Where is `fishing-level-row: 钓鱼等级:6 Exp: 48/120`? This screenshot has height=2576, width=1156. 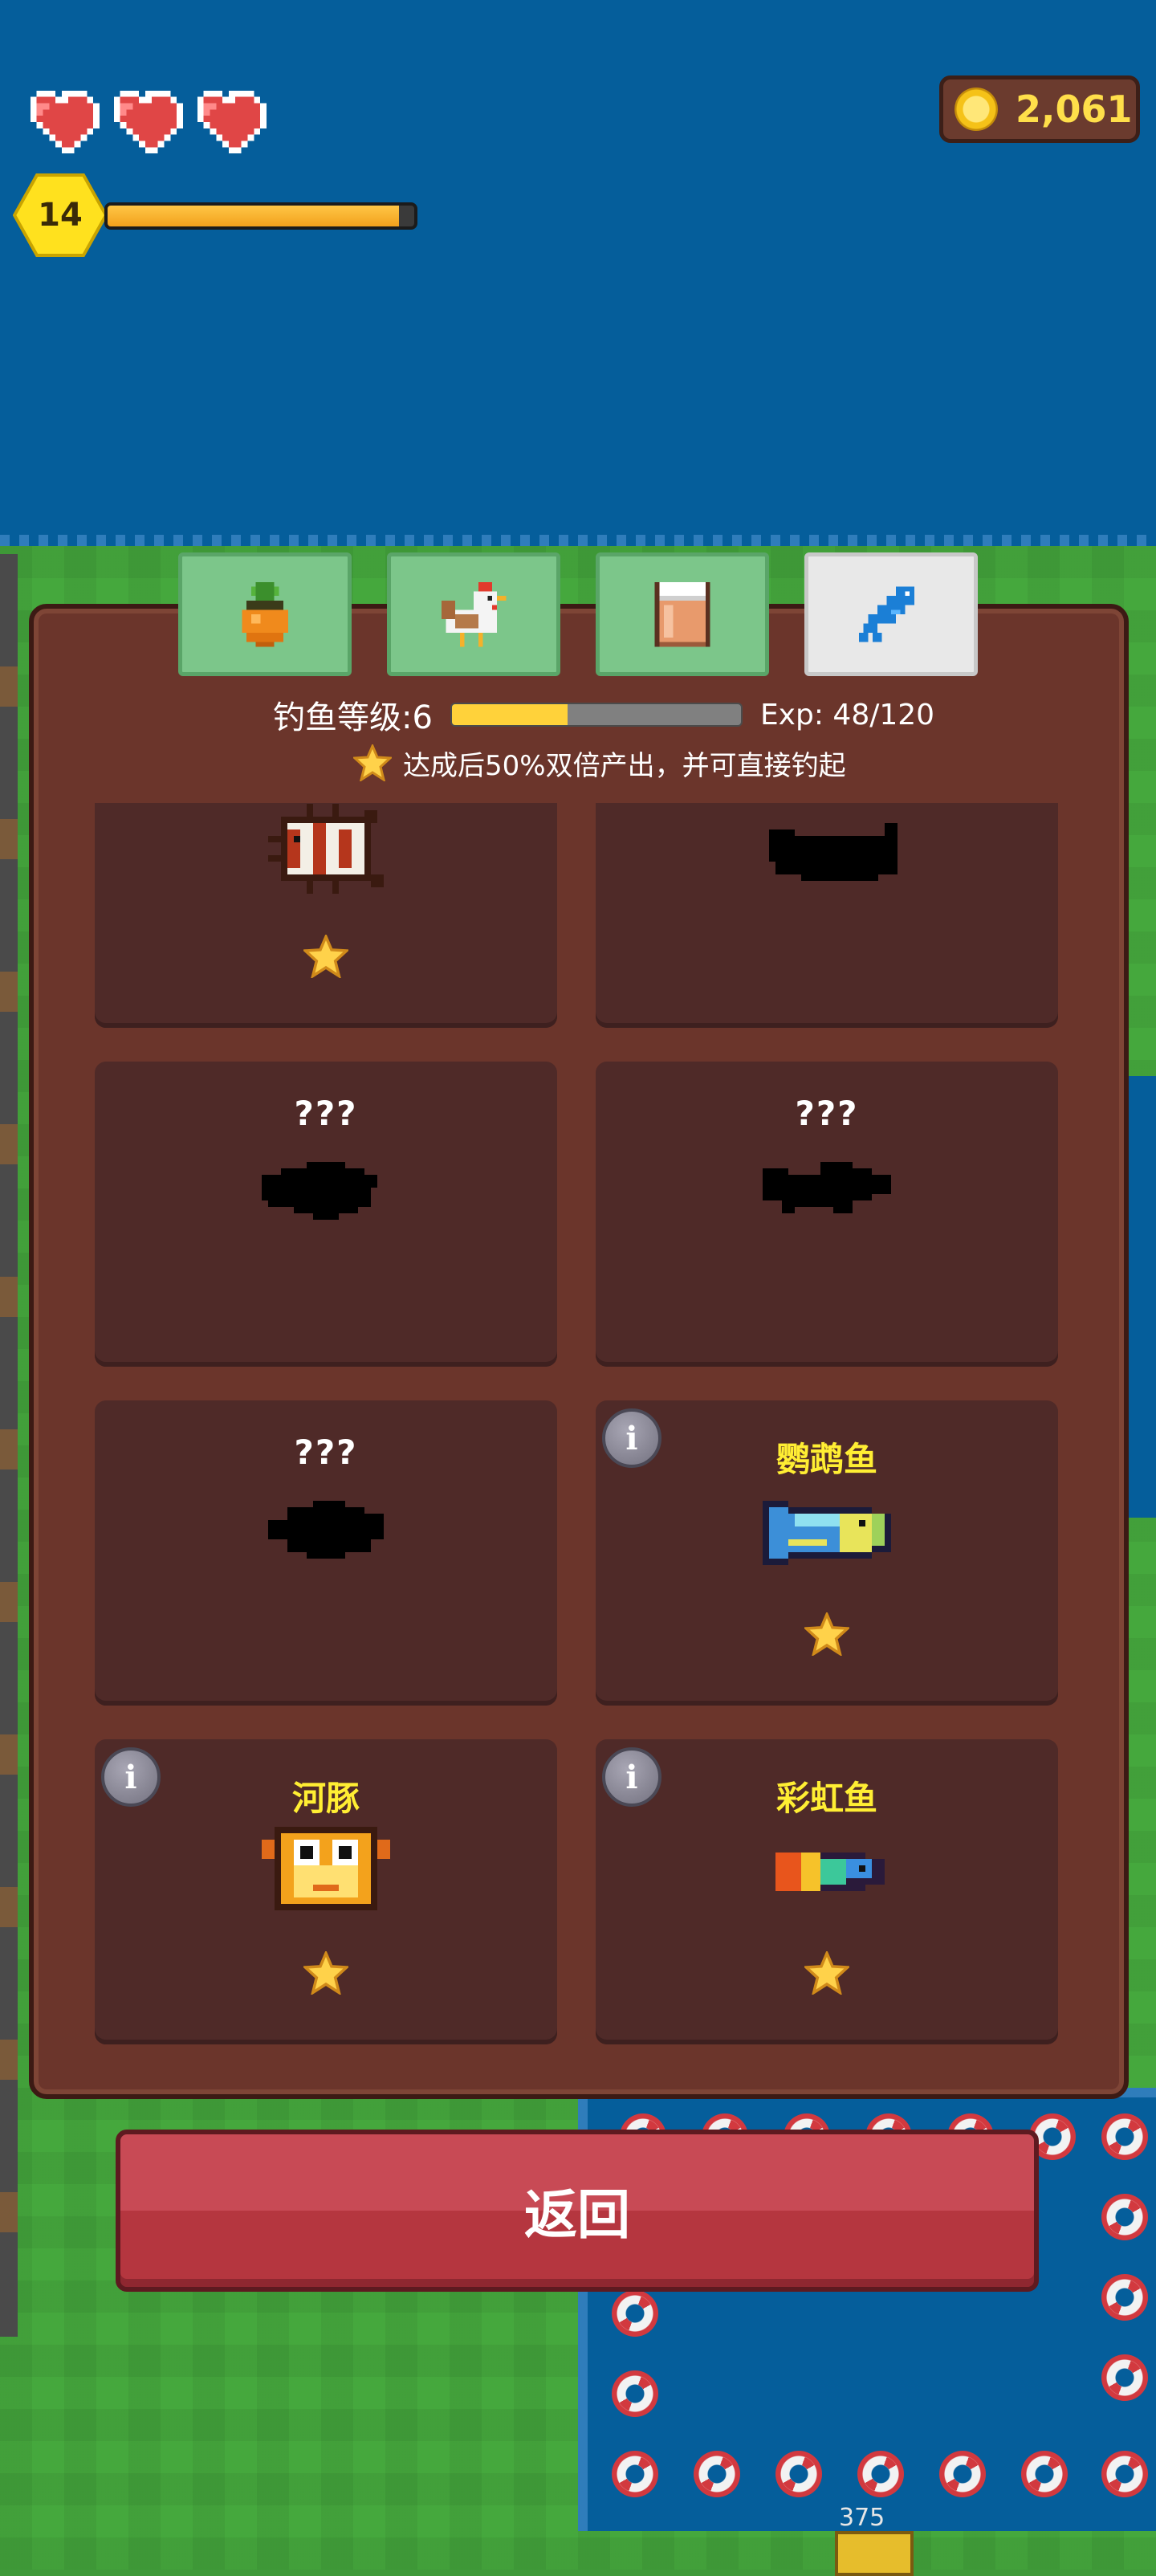
fishing-level-row: 钓鱼等级:6 Exp: 48/120 is located at coordinates (634, 714).